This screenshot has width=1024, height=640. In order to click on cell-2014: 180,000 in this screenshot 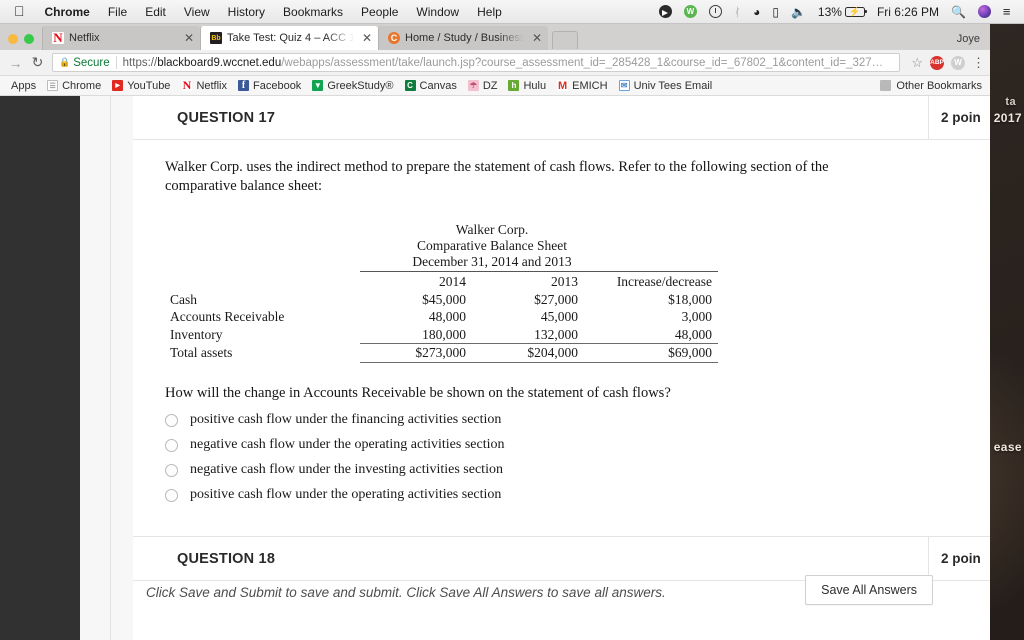, I will do `click(444, 334)`.